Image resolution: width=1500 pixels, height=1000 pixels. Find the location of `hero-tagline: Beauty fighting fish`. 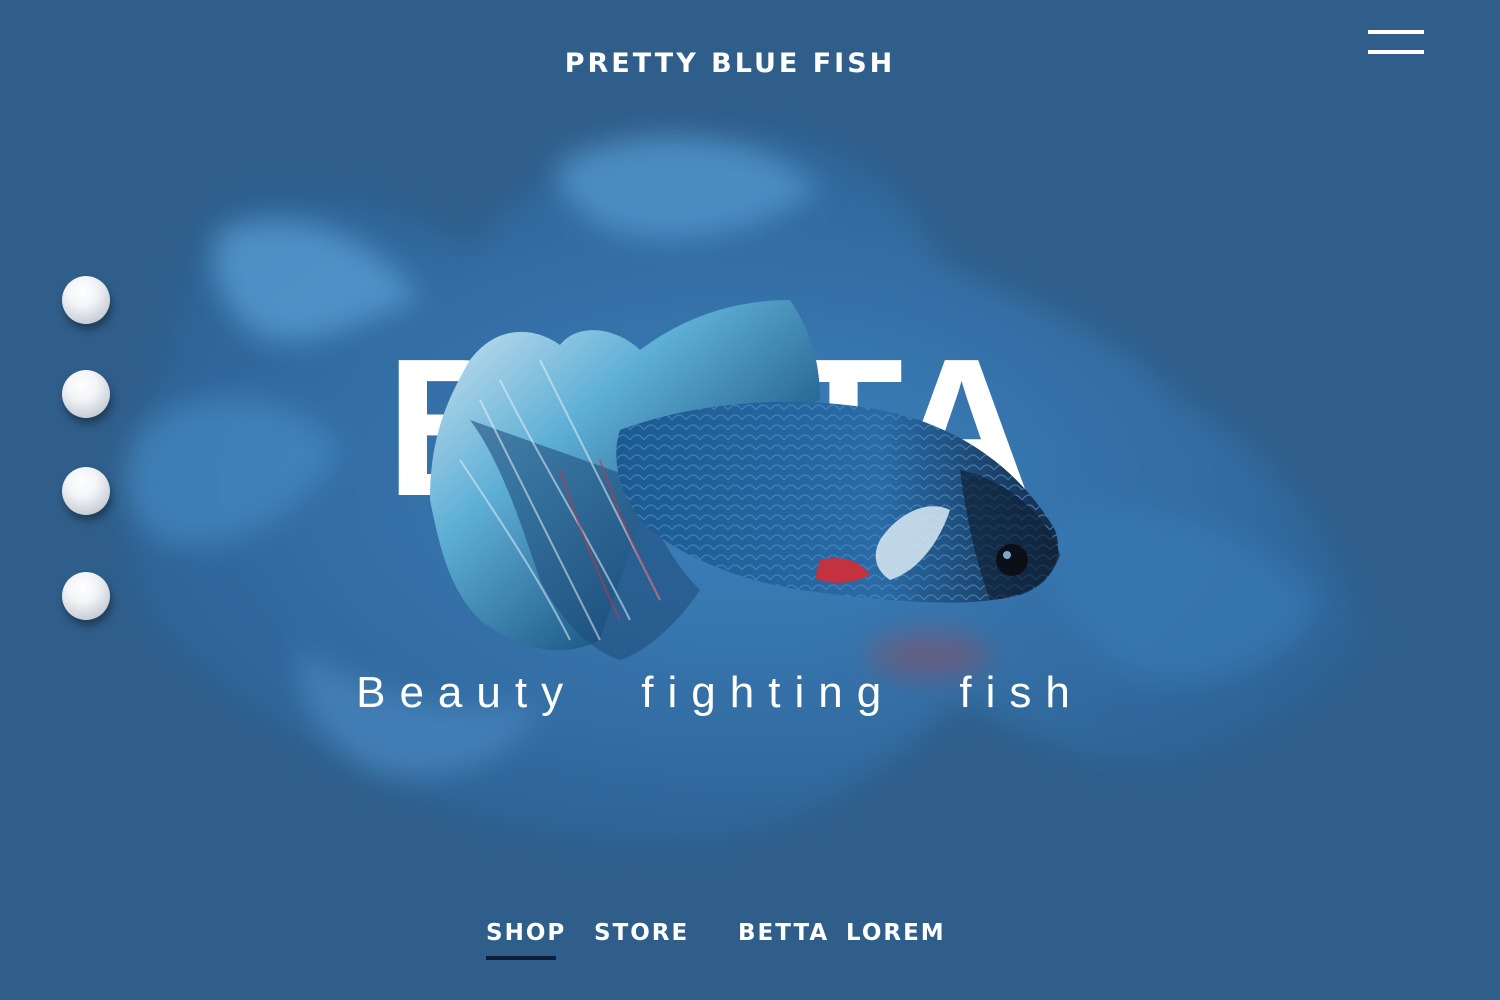

hero-tagline: Beauty fighting fish is located at coordinates (720, 692).